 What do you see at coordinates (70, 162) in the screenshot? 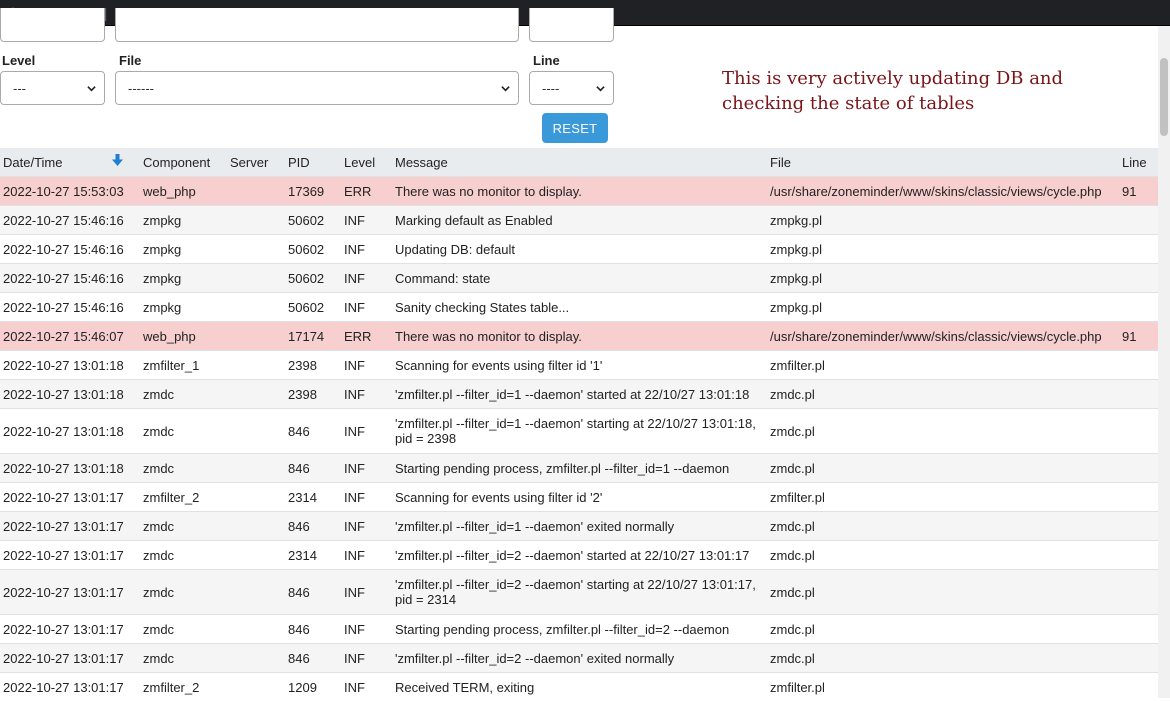
I see `col-header-datetime: Date/Time` at bounding box center [70, 162].